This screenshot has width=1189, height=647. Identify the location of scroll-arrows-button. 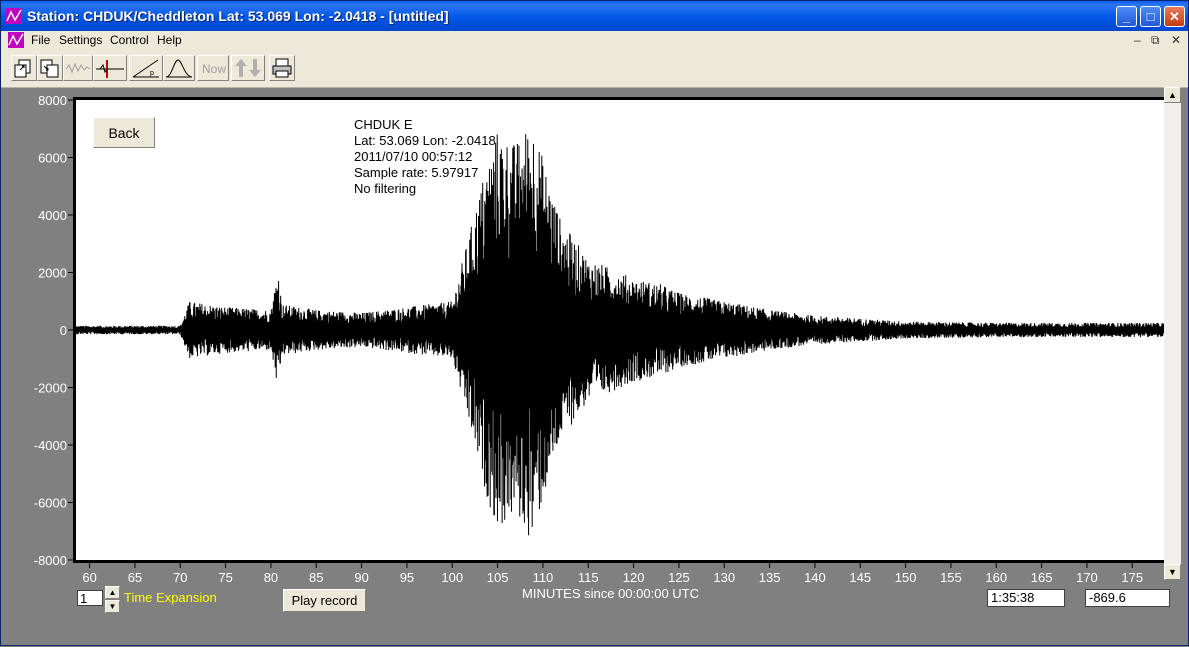
(248, 68).